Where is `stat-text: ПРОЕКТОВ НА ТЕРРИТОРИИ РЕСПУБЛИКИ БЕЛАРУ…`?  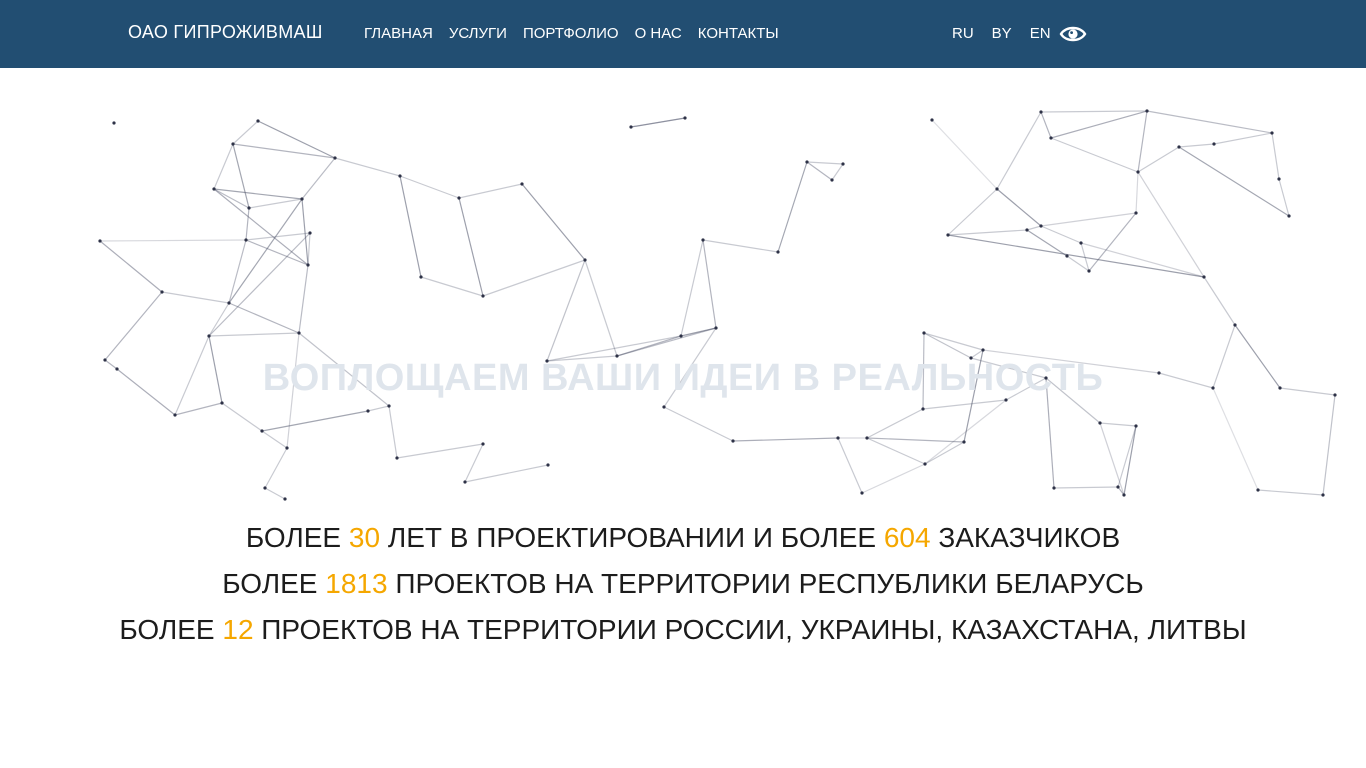
stat-text: ПРОЕКТОВ НА ТЕРРИТОРИИ РЕСПУБЛИКИ БЕЛАРУ… is located at coordinates (765, 583).